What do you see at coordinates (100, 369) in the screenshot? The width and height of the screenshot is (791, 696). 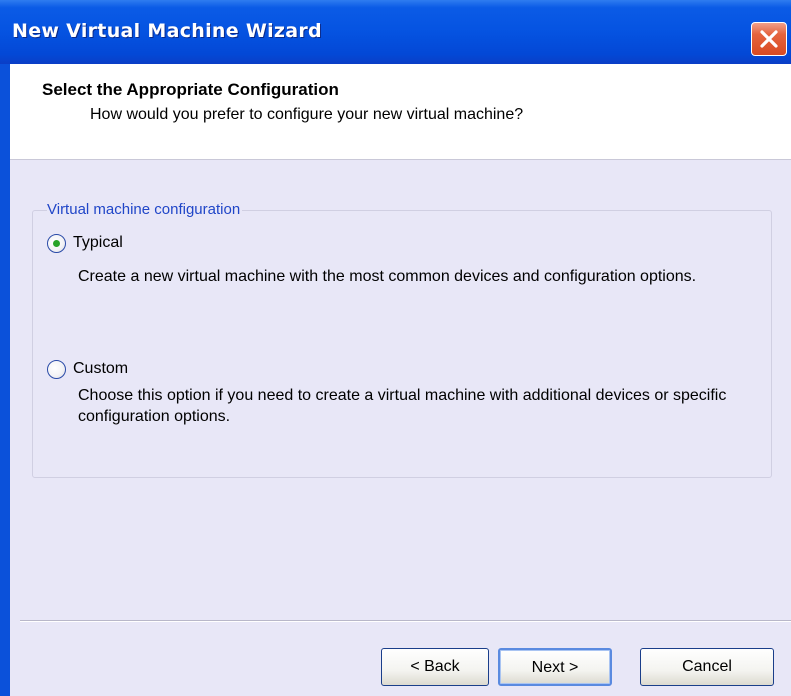 I see `custom-label: Custom` at bounding box center [100, 369].